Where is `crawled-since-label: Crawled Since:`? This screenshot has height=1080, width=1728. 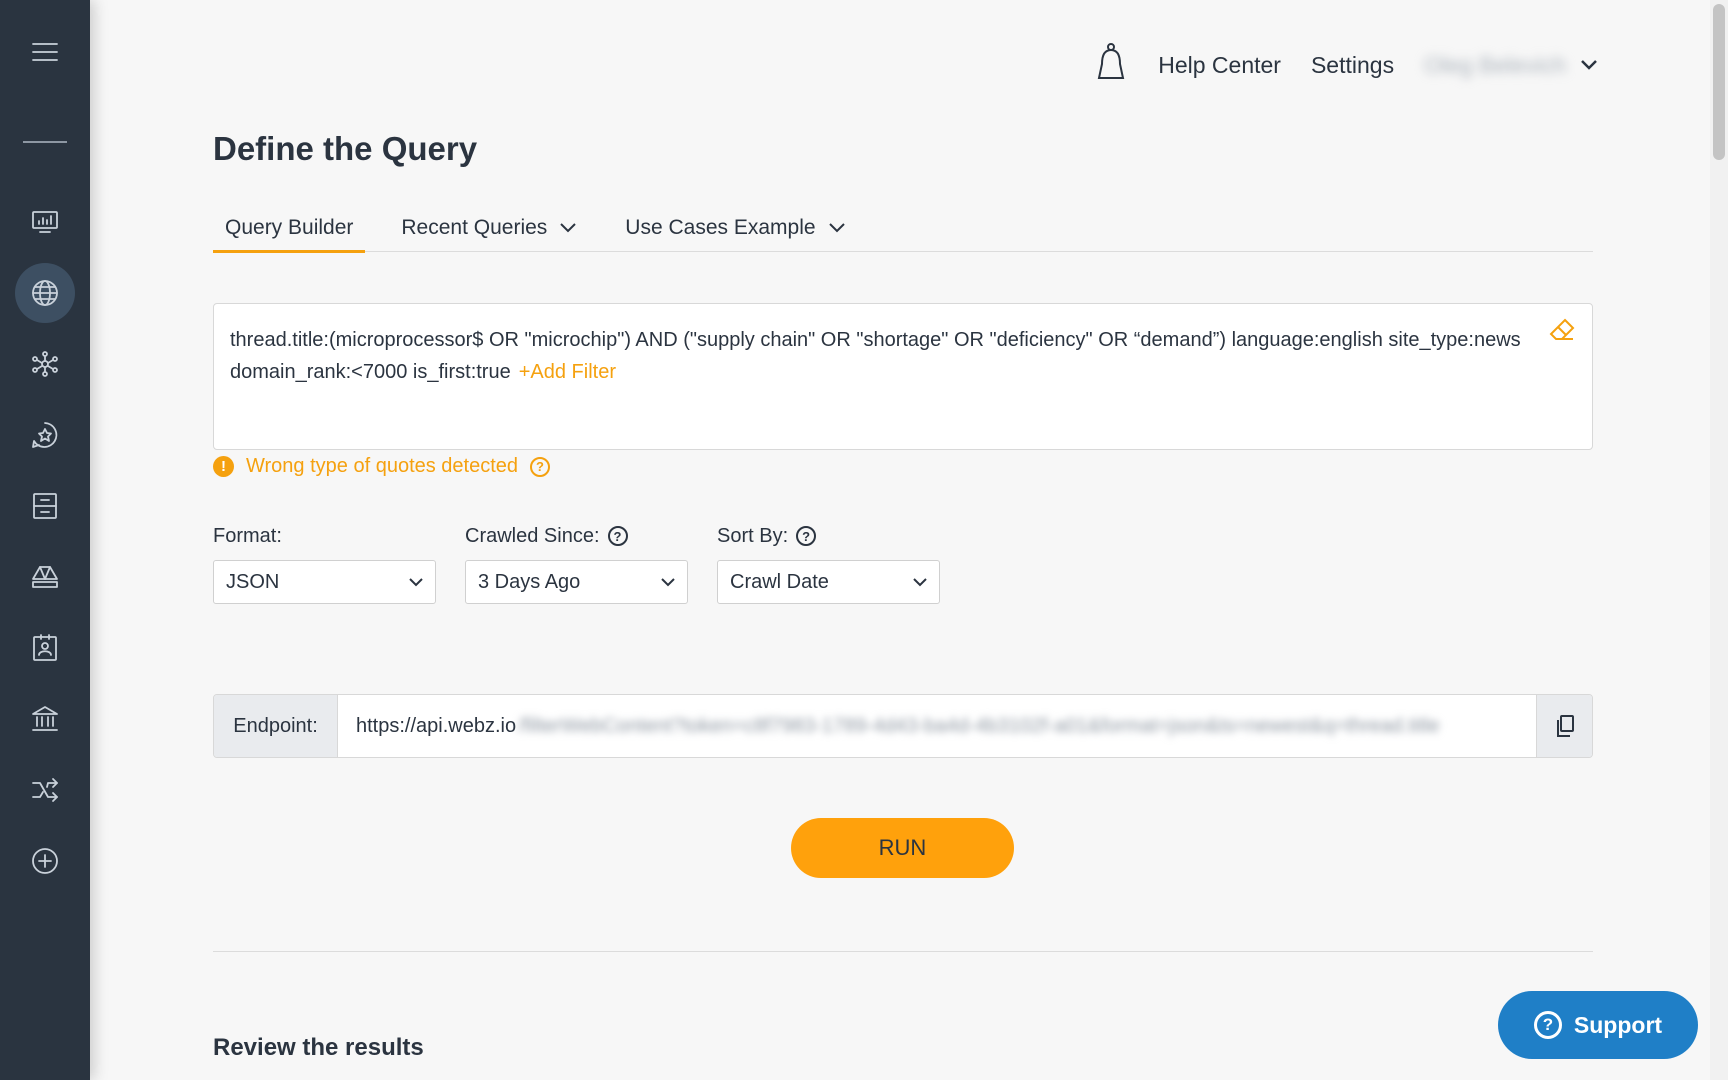
crawled-since-label: Crawled Since: is located at coordinates (532, 535).